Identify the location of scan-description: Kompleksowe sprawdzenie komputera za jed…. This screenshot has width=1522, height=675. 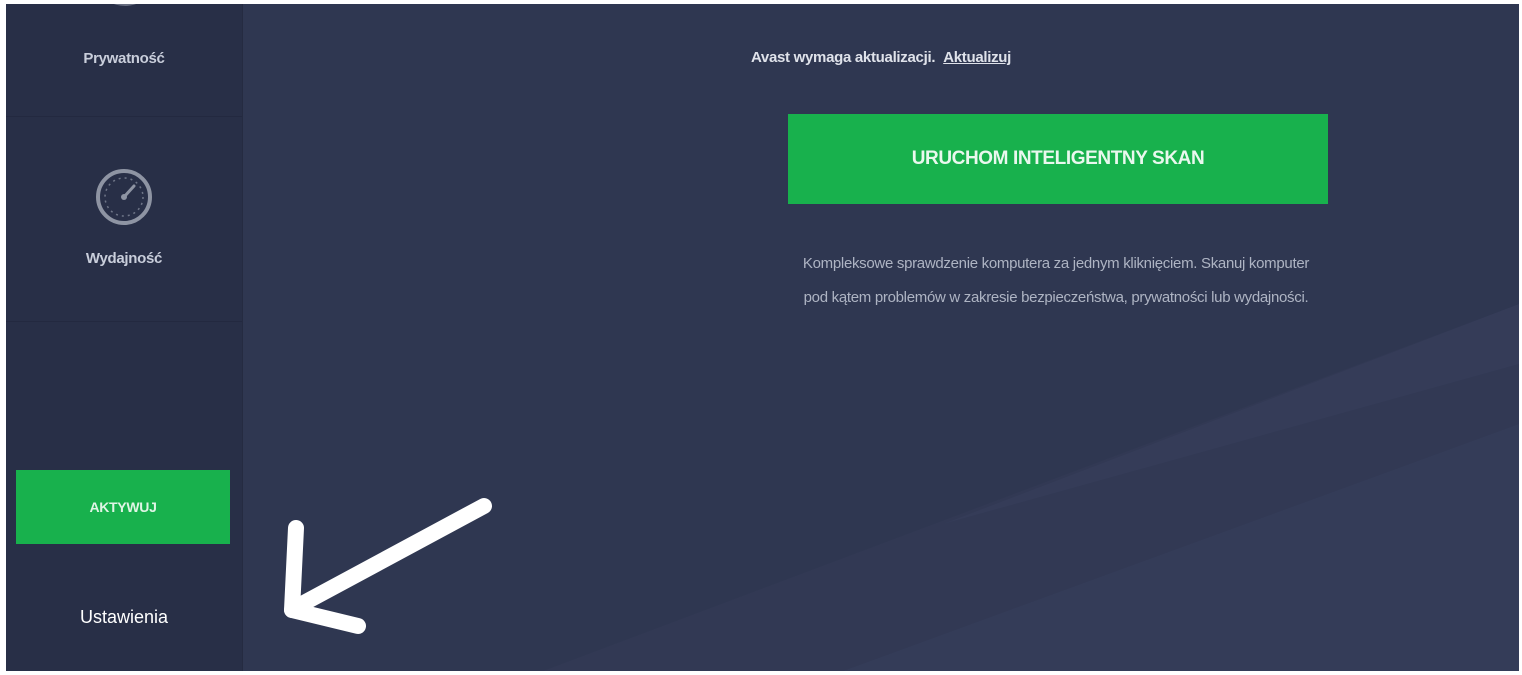
(1055, 281).